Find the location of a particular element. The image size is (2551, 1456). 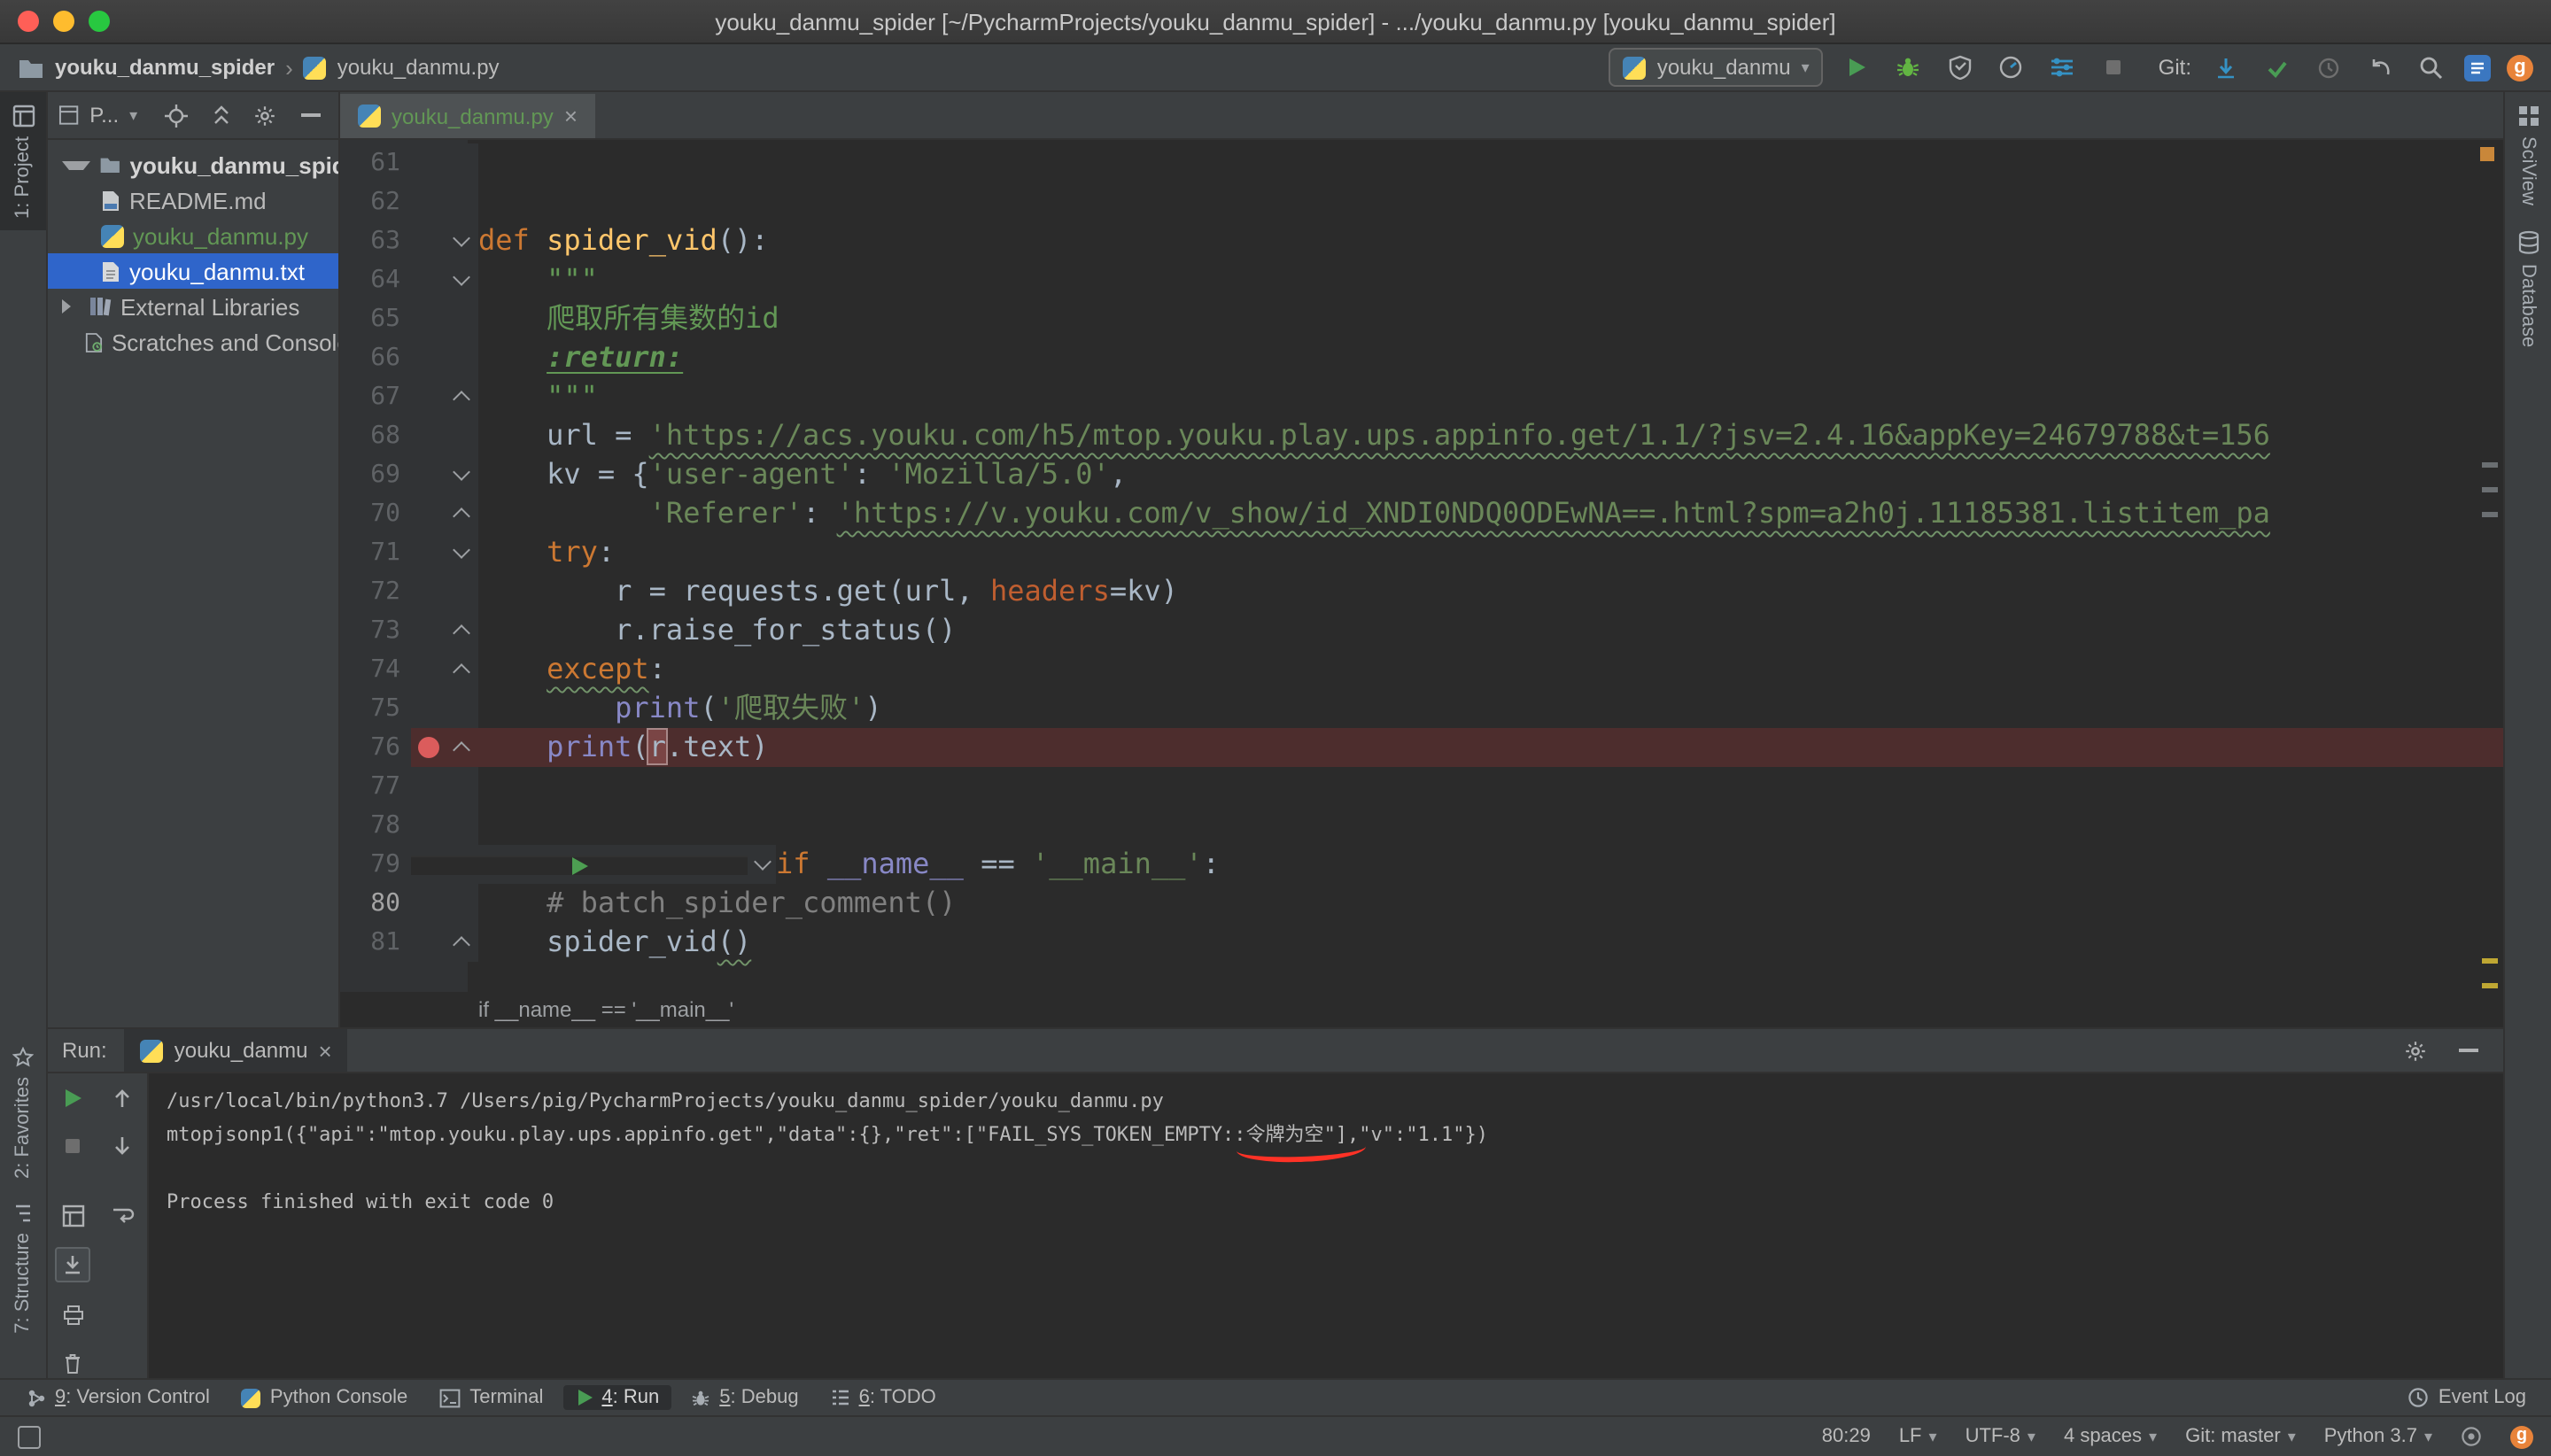

stop-button is located at coordinates (2114, 67).